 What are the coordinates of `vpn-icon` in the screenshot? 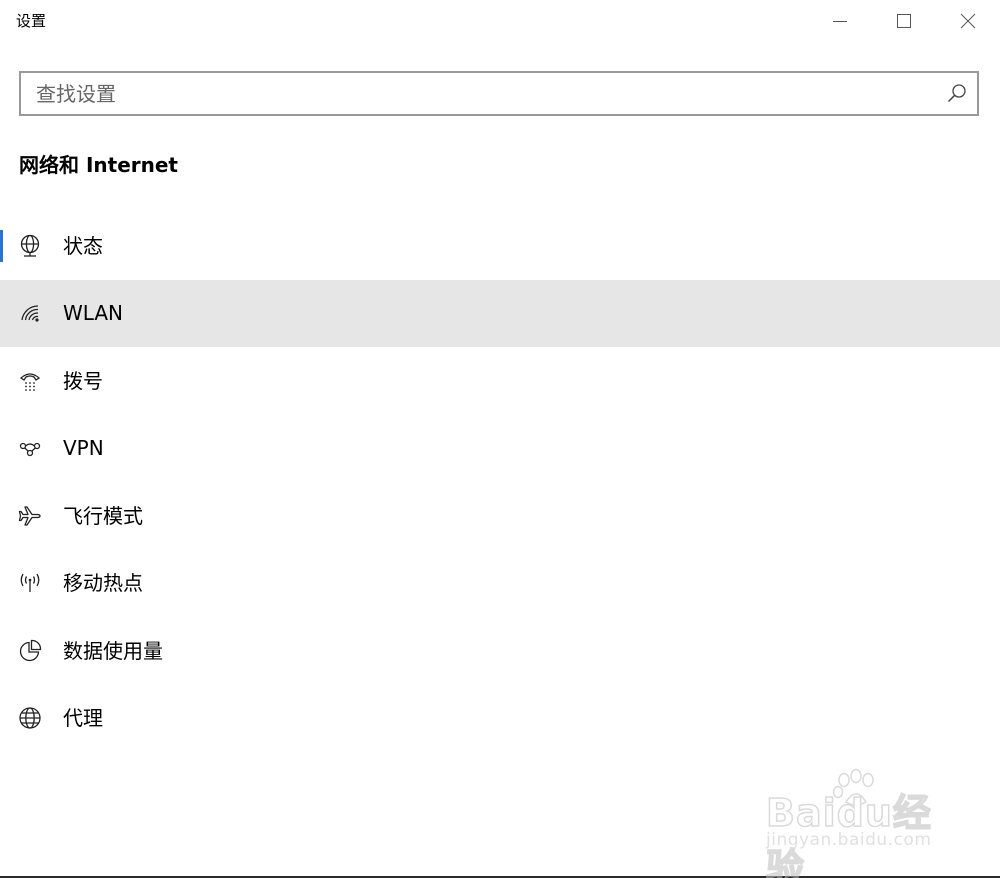 It's located at (30, 448).